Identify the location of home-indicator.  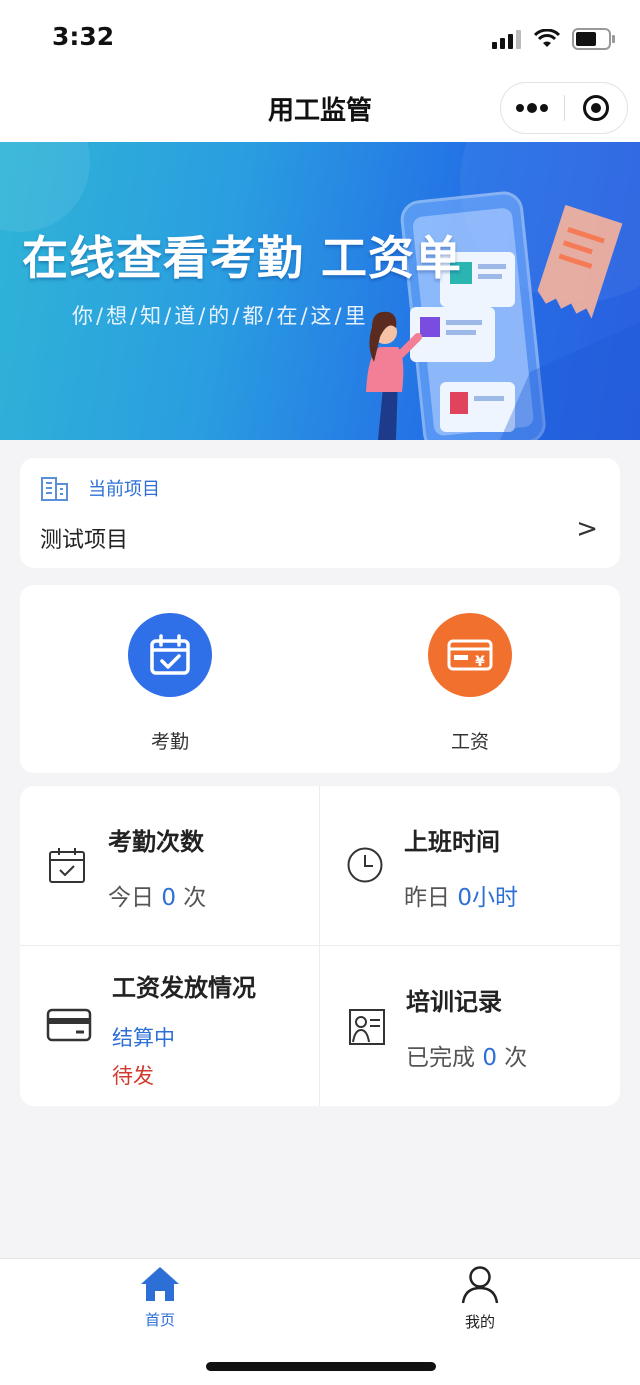
(321, 1366).